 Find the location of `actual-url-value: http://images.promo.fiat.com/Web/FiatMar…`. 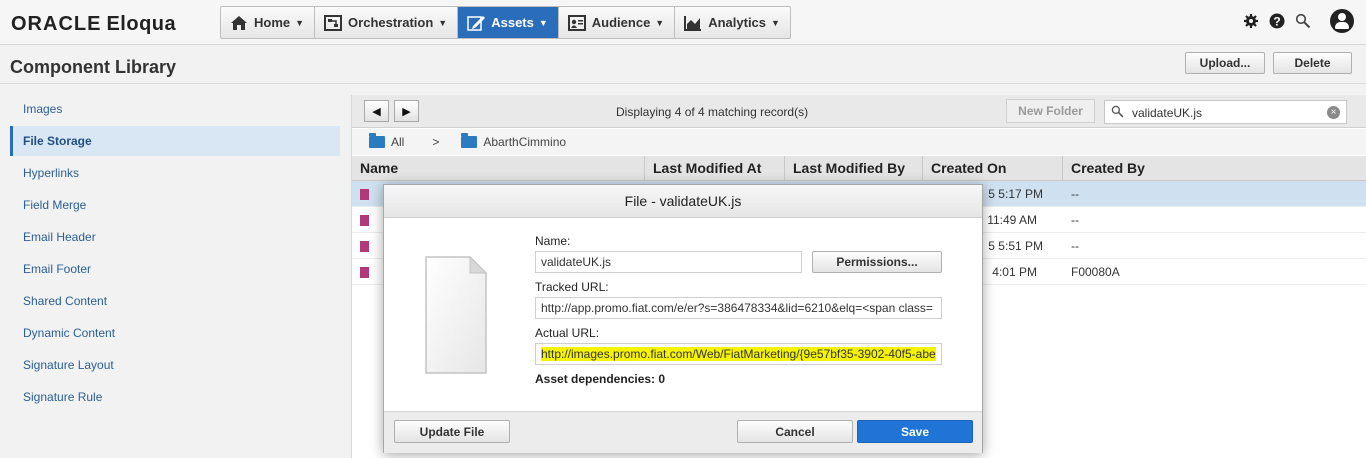

actual-url-value: http://images.promo.fiat.com/Web/FiatMar… is located at coordinates (738, 354).